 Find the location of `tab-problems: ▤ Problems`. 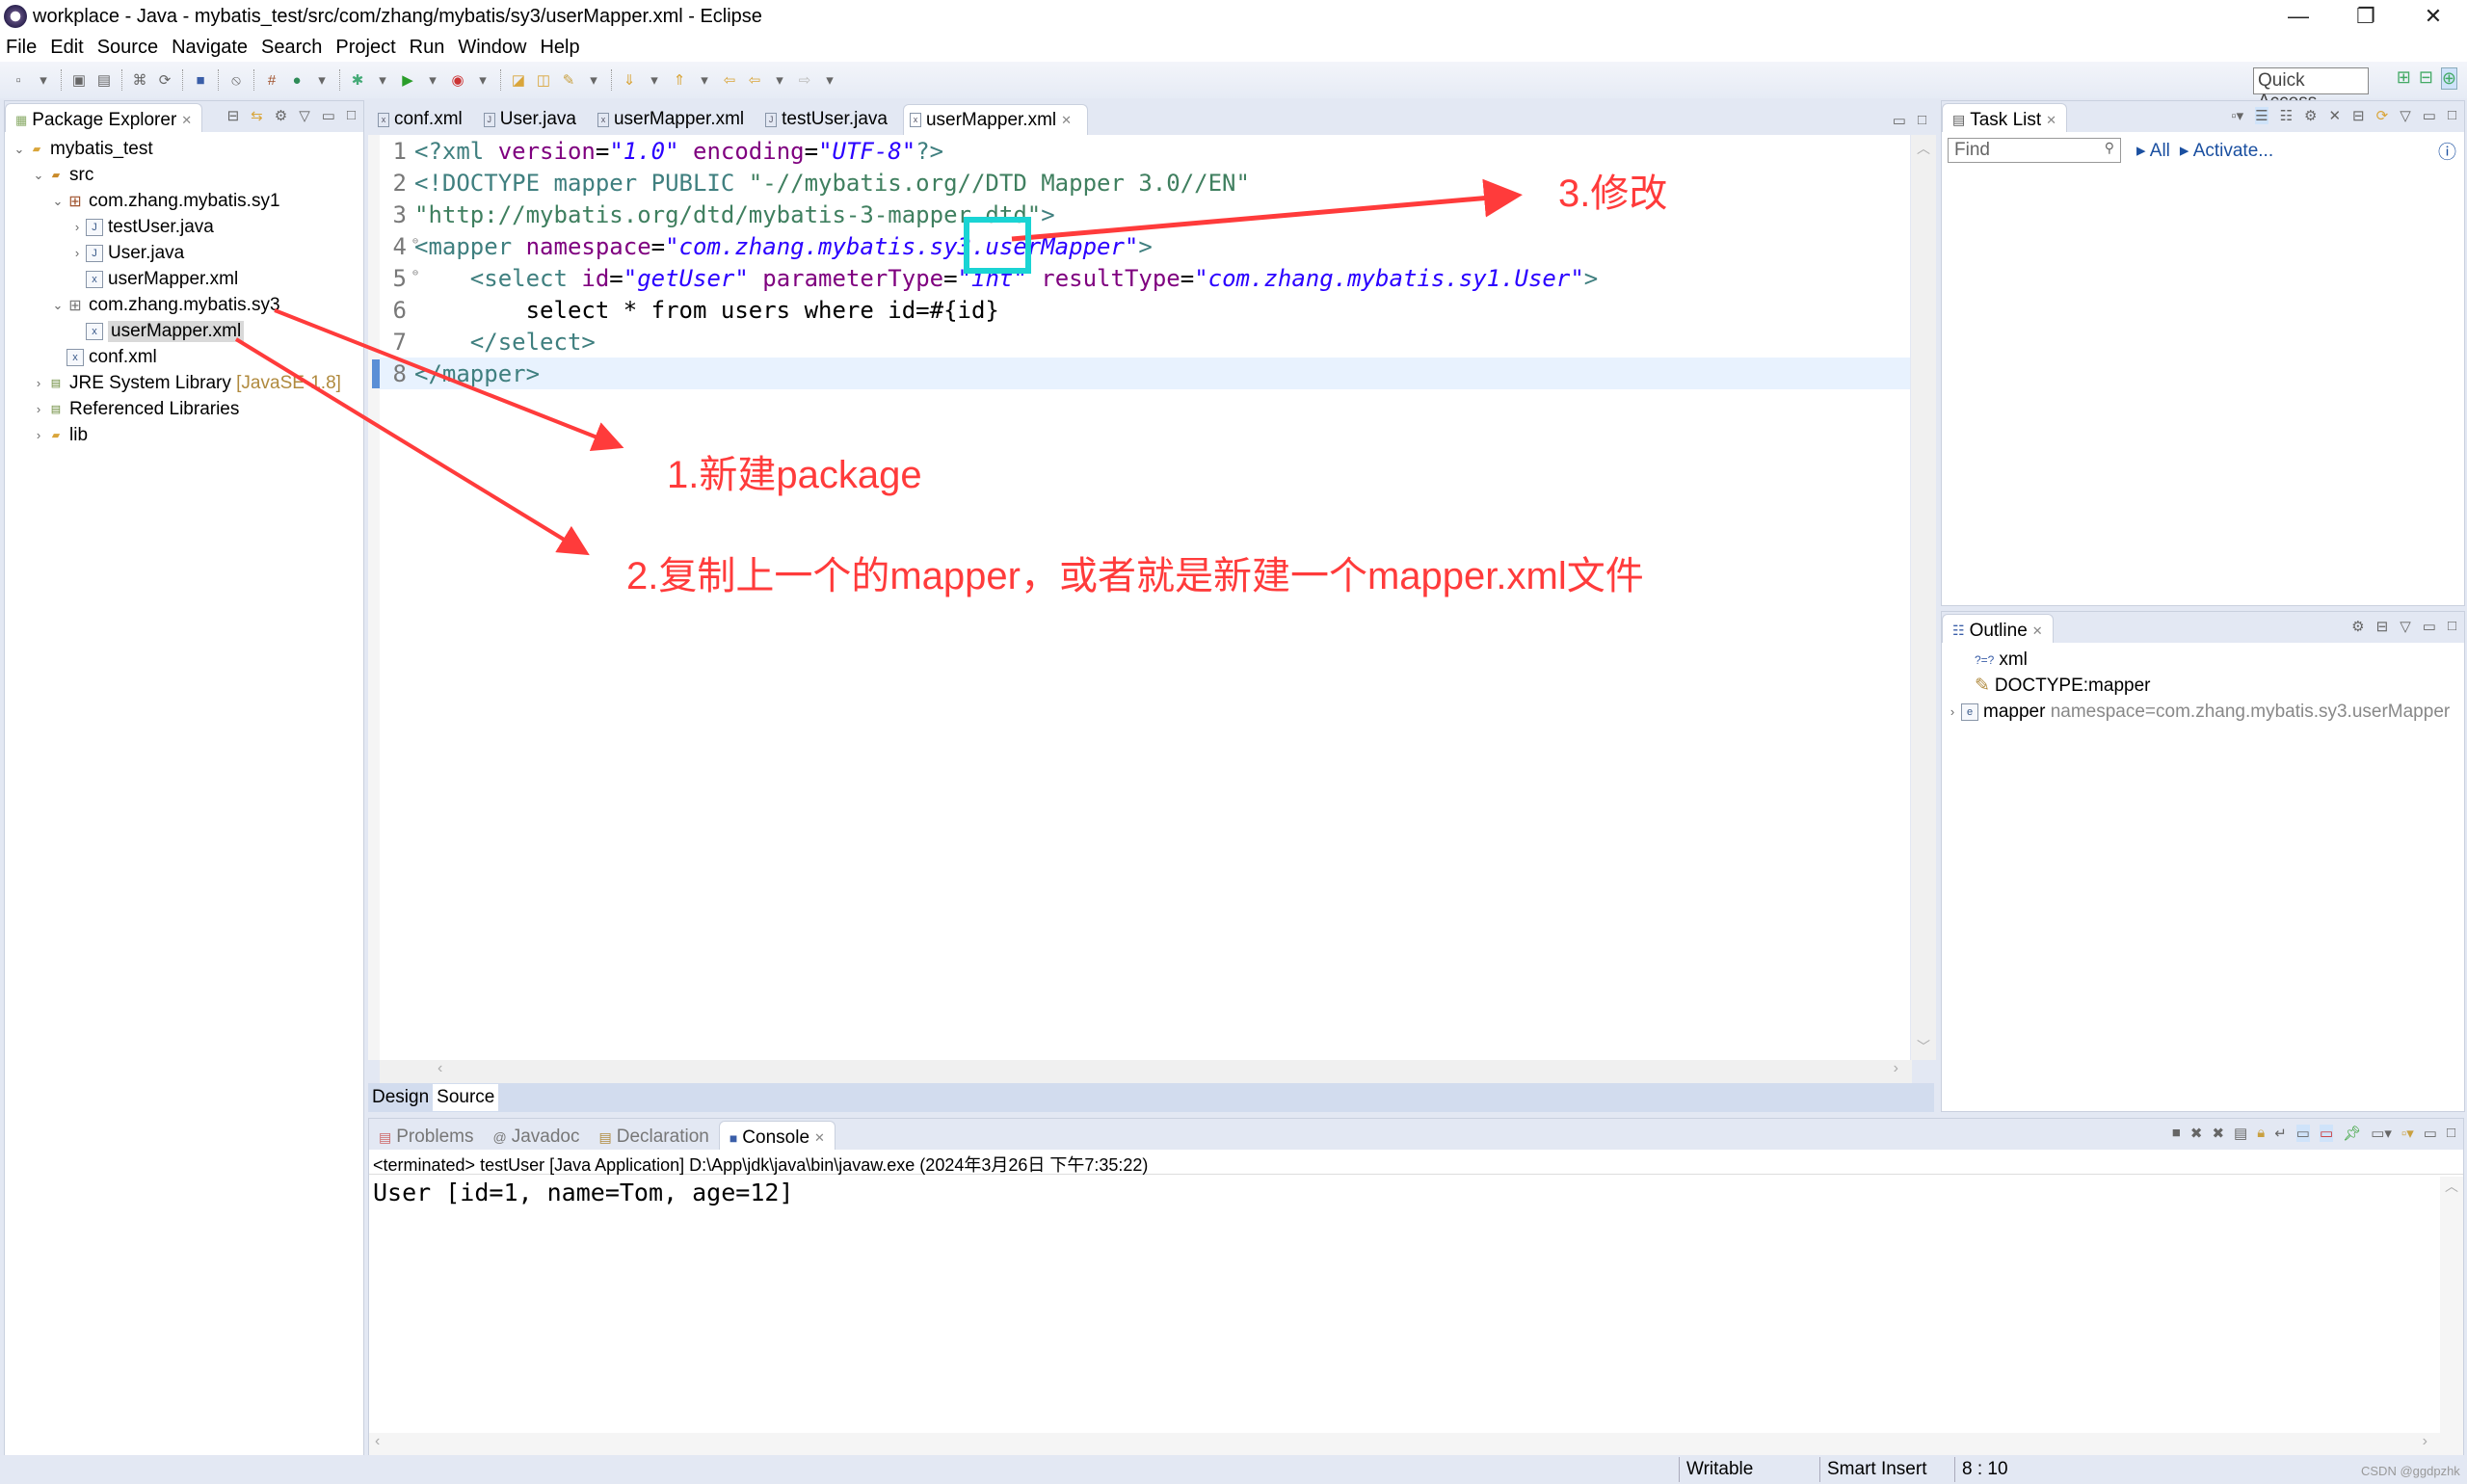

tab-problems: ▤ Problems is located at coordinates (426, 1135).